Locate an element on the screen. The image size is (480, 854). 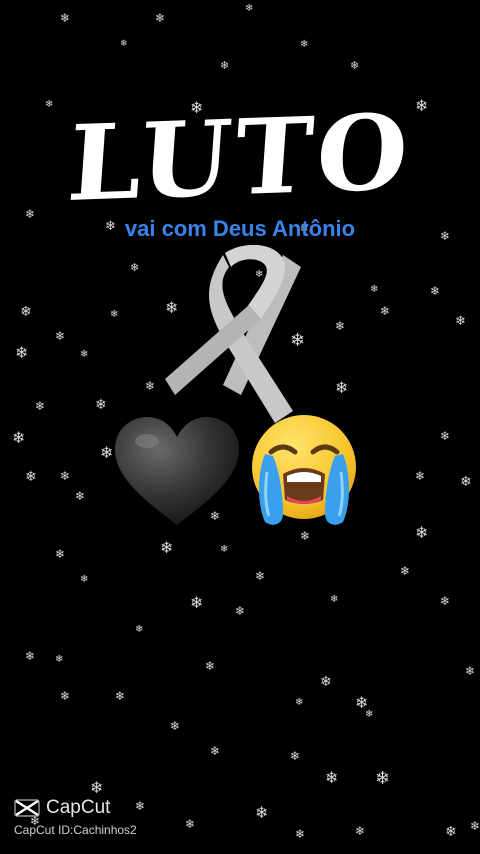
black-heart-icon is located at coordinates (177, 471).